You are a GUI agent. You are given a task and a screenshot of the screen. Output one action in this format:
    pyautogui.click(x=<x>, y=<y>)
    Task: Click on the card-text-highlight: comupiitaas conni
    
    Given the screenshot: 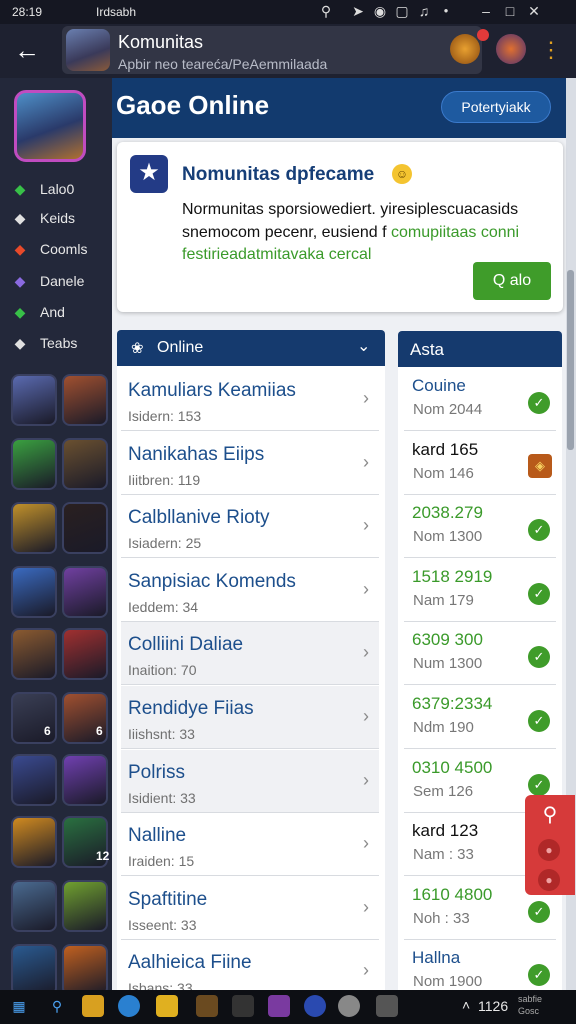 What is the action you would take?
    pyautogui.click(x=455, y=232)
    